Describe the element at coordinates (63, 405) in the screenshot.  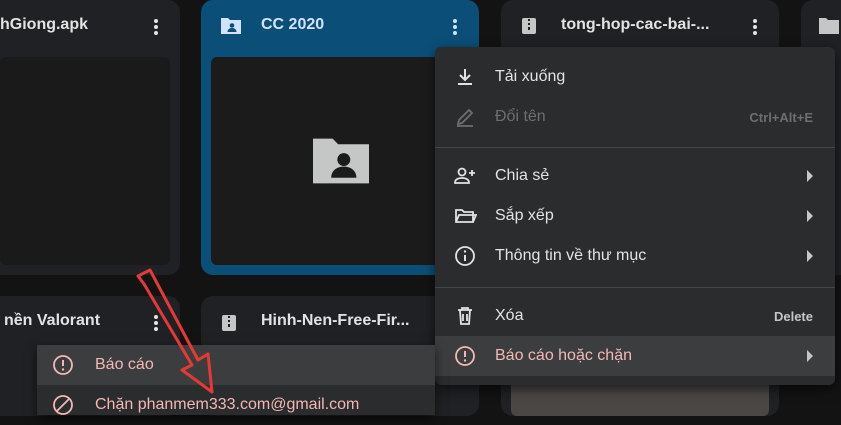
I see `block-icon` at that location.